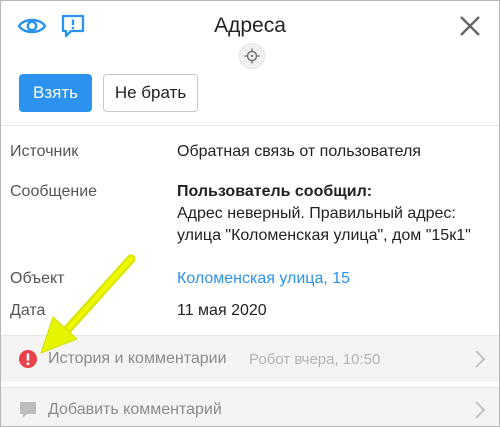  Describe the element at coordinates (137, 358) in the screenshot. I see `history-label: История и комментарии` at that location.